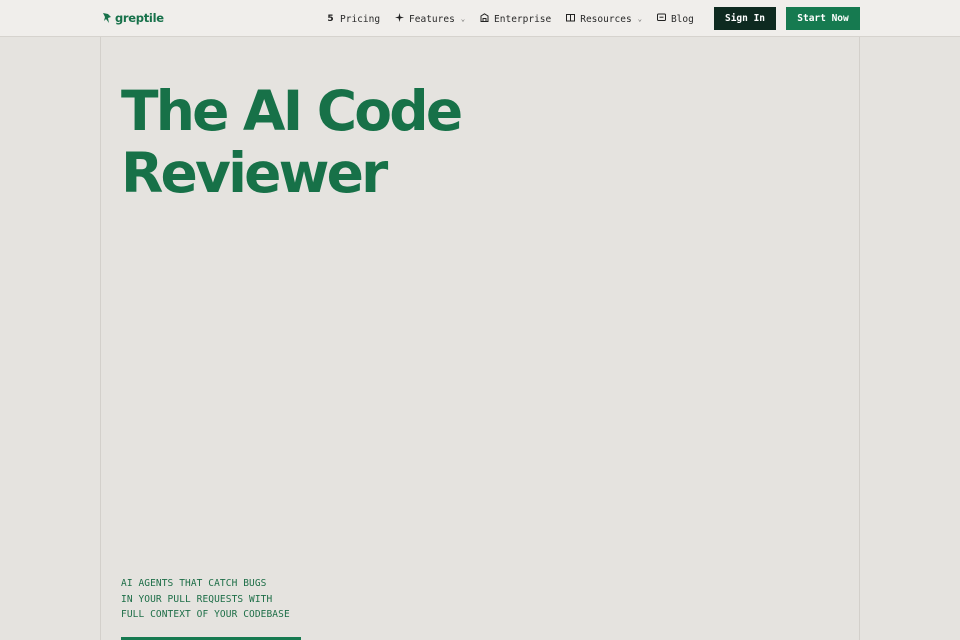 Image resolution: width=960 pixels, height=640 pixels. What do you see at coordinates (330, 19) in the screenshot?
I see `pricing-icon: 5` at bounding box center [330, 19].